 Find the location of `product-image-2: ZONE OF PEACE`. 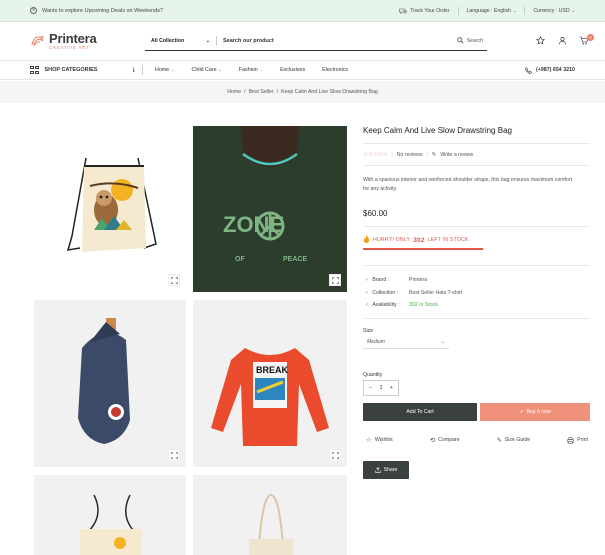

product-image-2: ZONE OF PEACE is located at coordinates (270, 209).